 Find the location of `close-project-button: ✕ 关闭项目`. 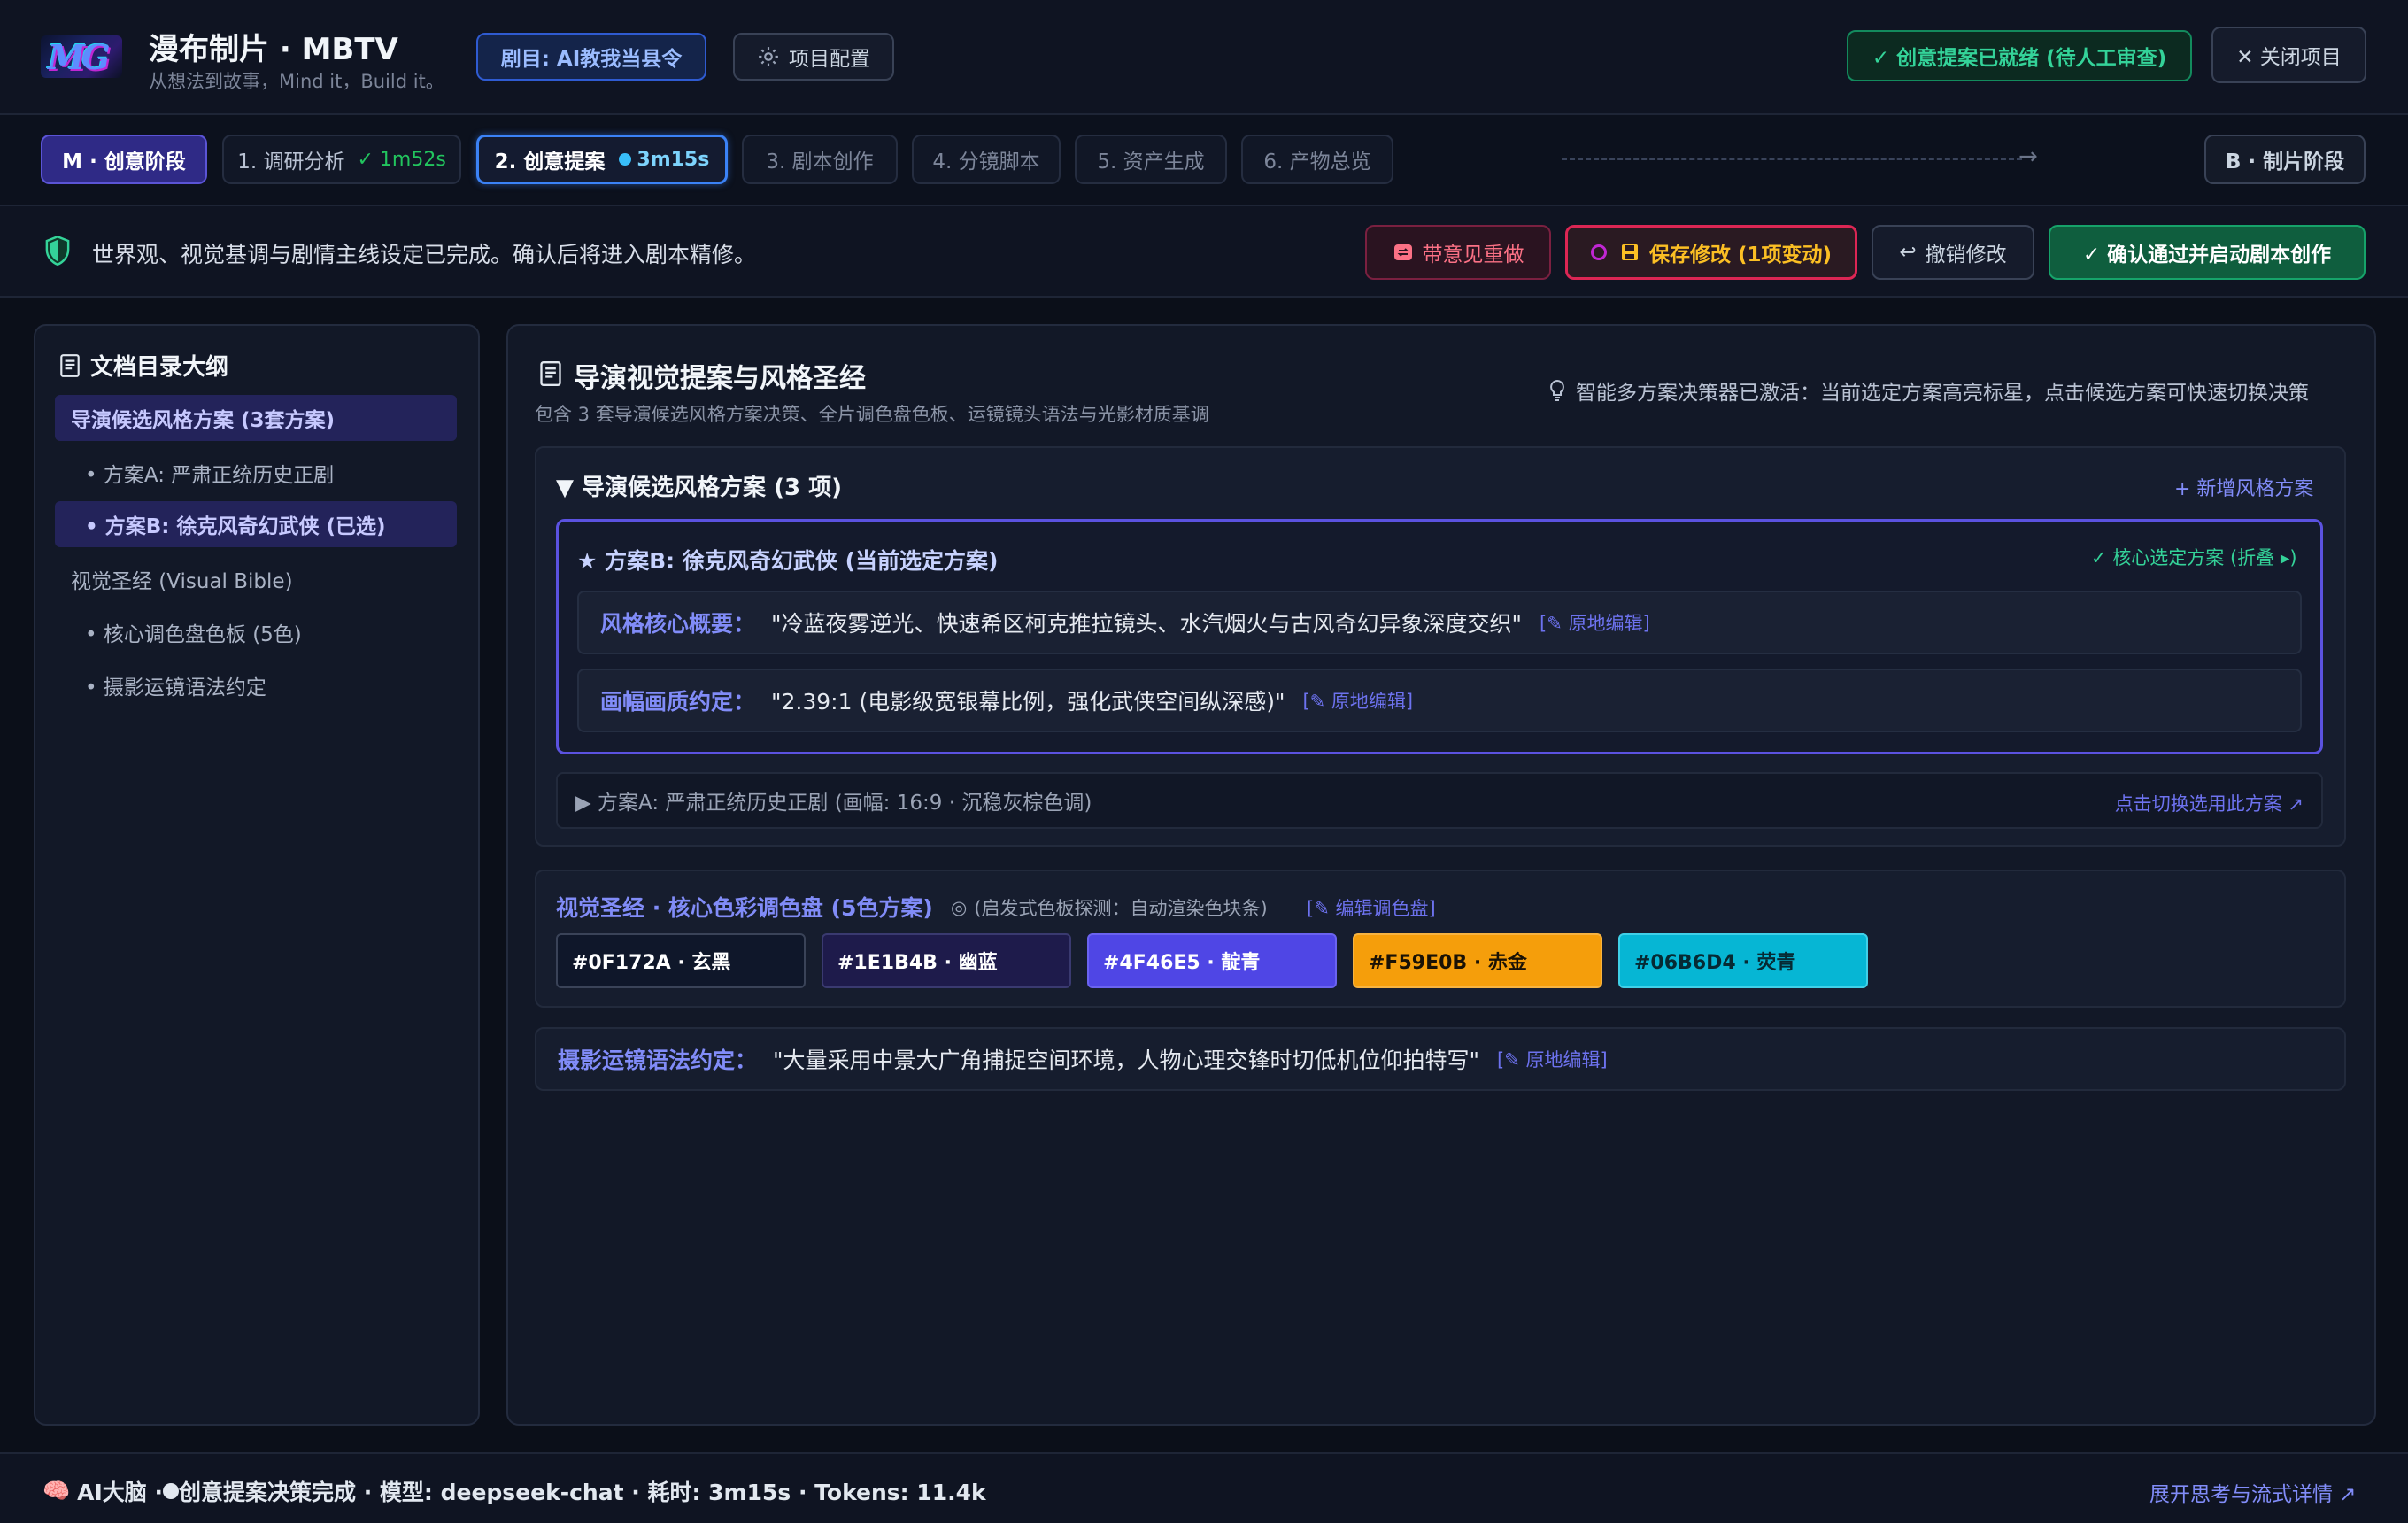

close-project-button: ✕ 关闭项目 is located at coordinates (2288, 55).